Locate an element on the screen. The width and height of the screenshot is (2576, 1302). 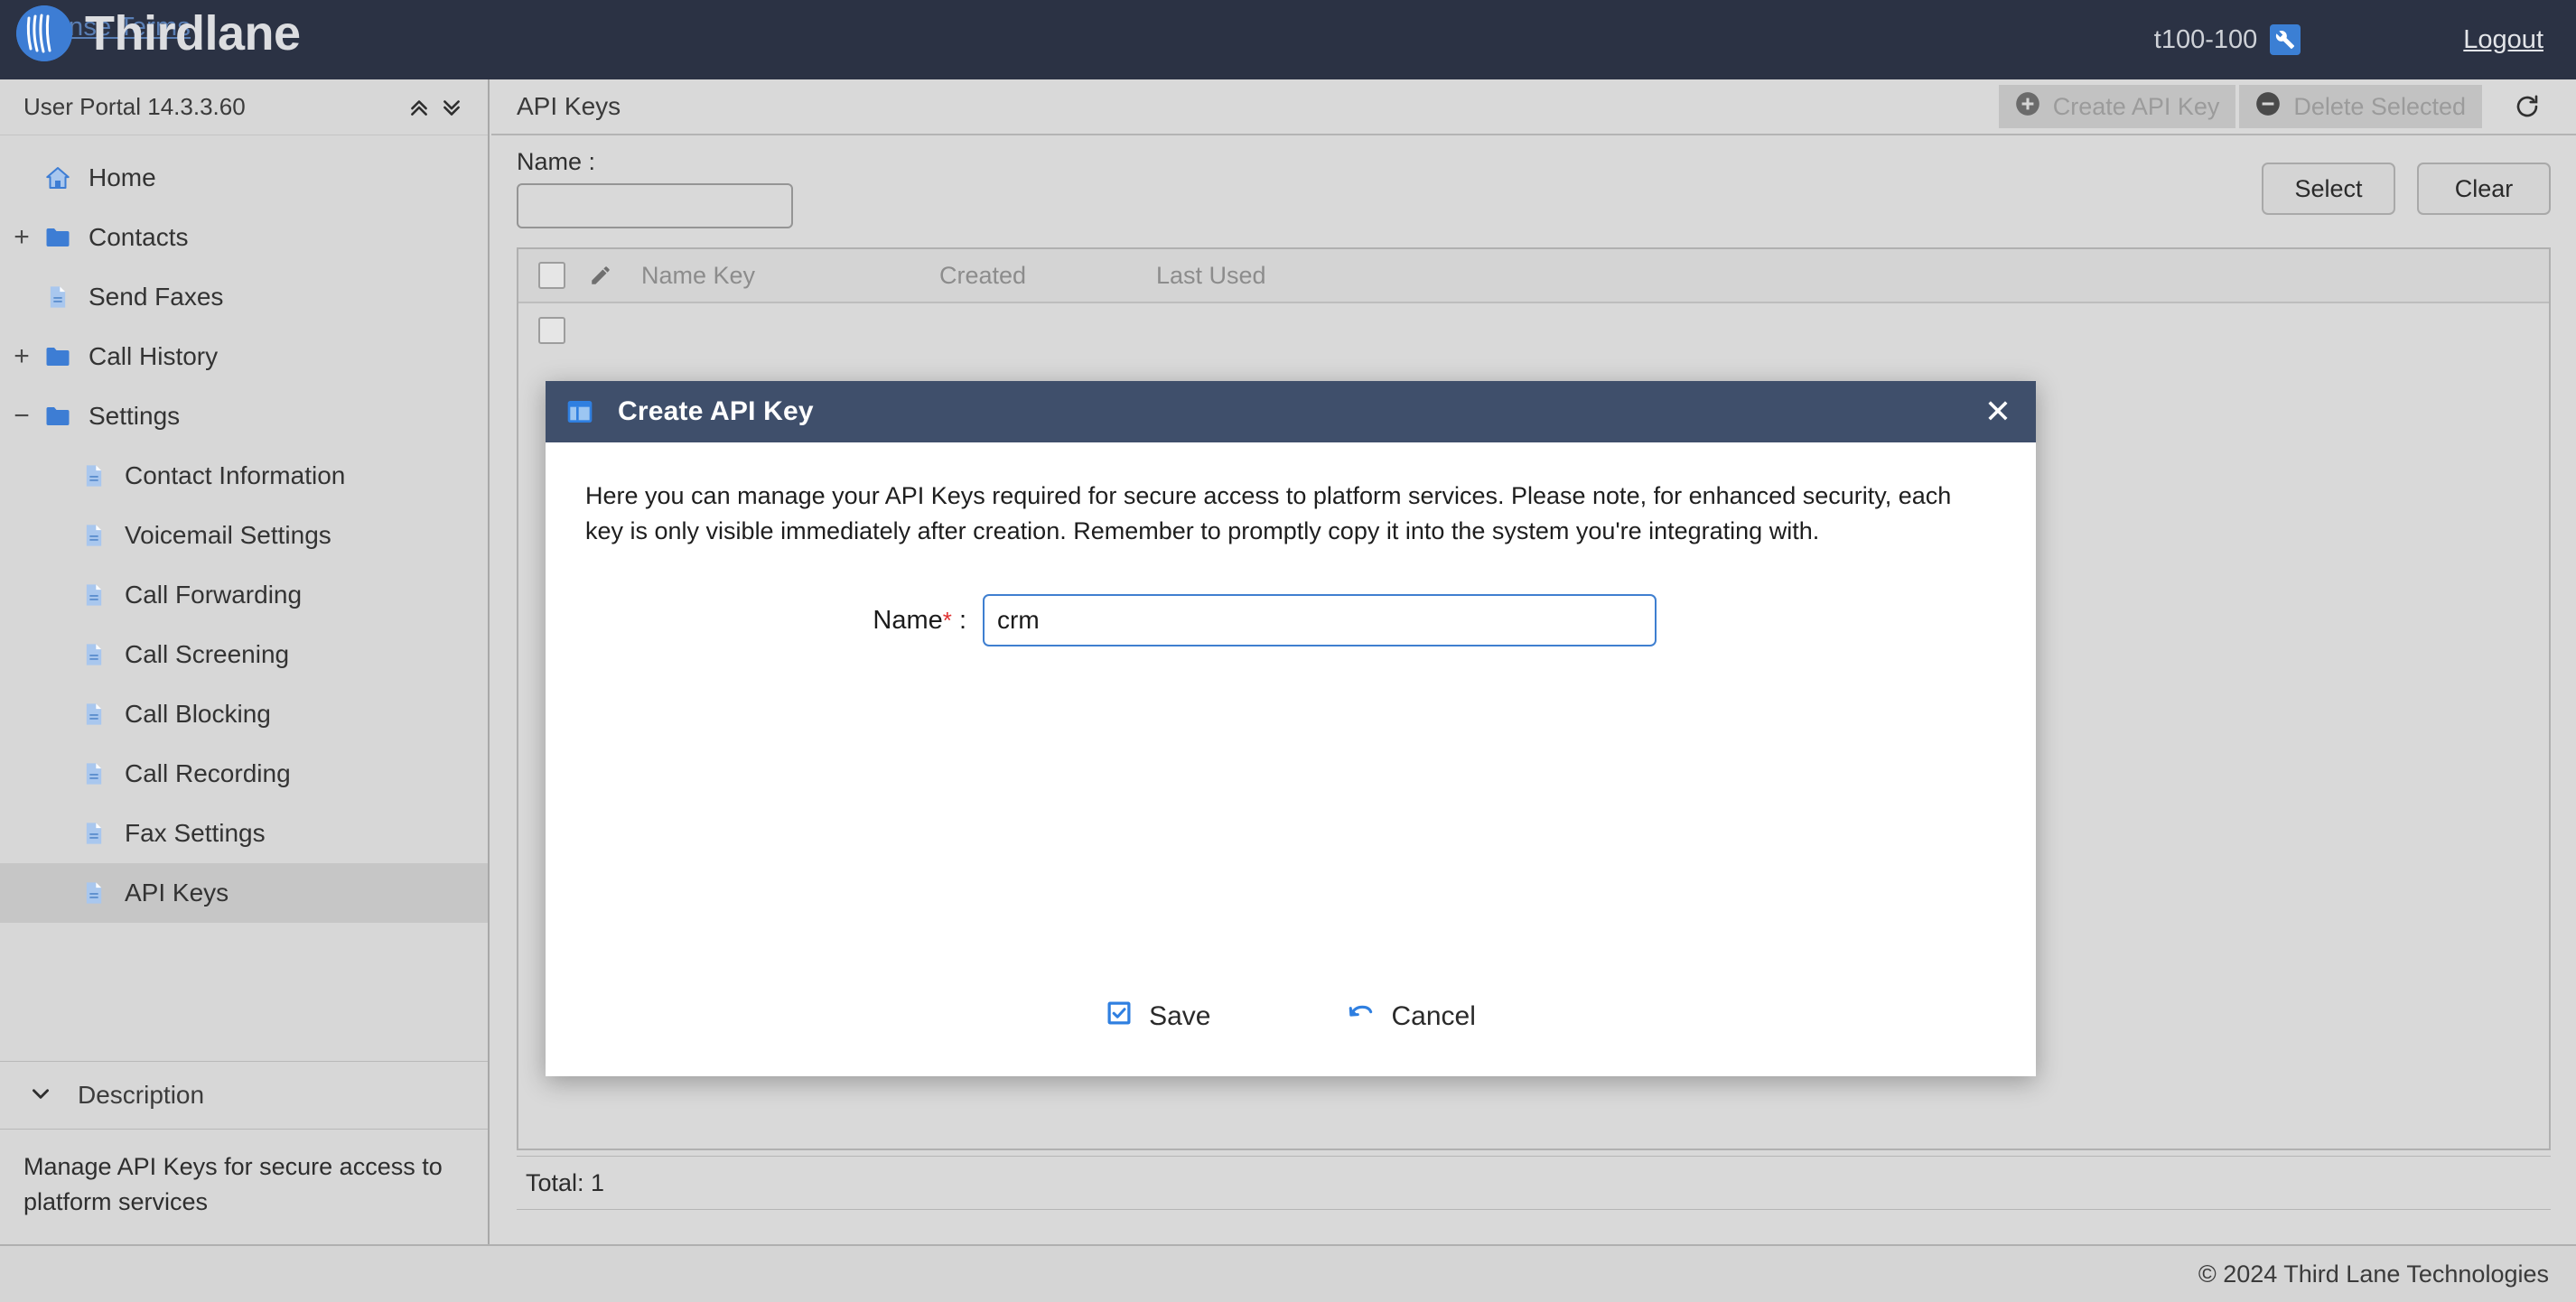
sidebar-item-fax-settings: Fax Settings is located at coordinates (244, 833).